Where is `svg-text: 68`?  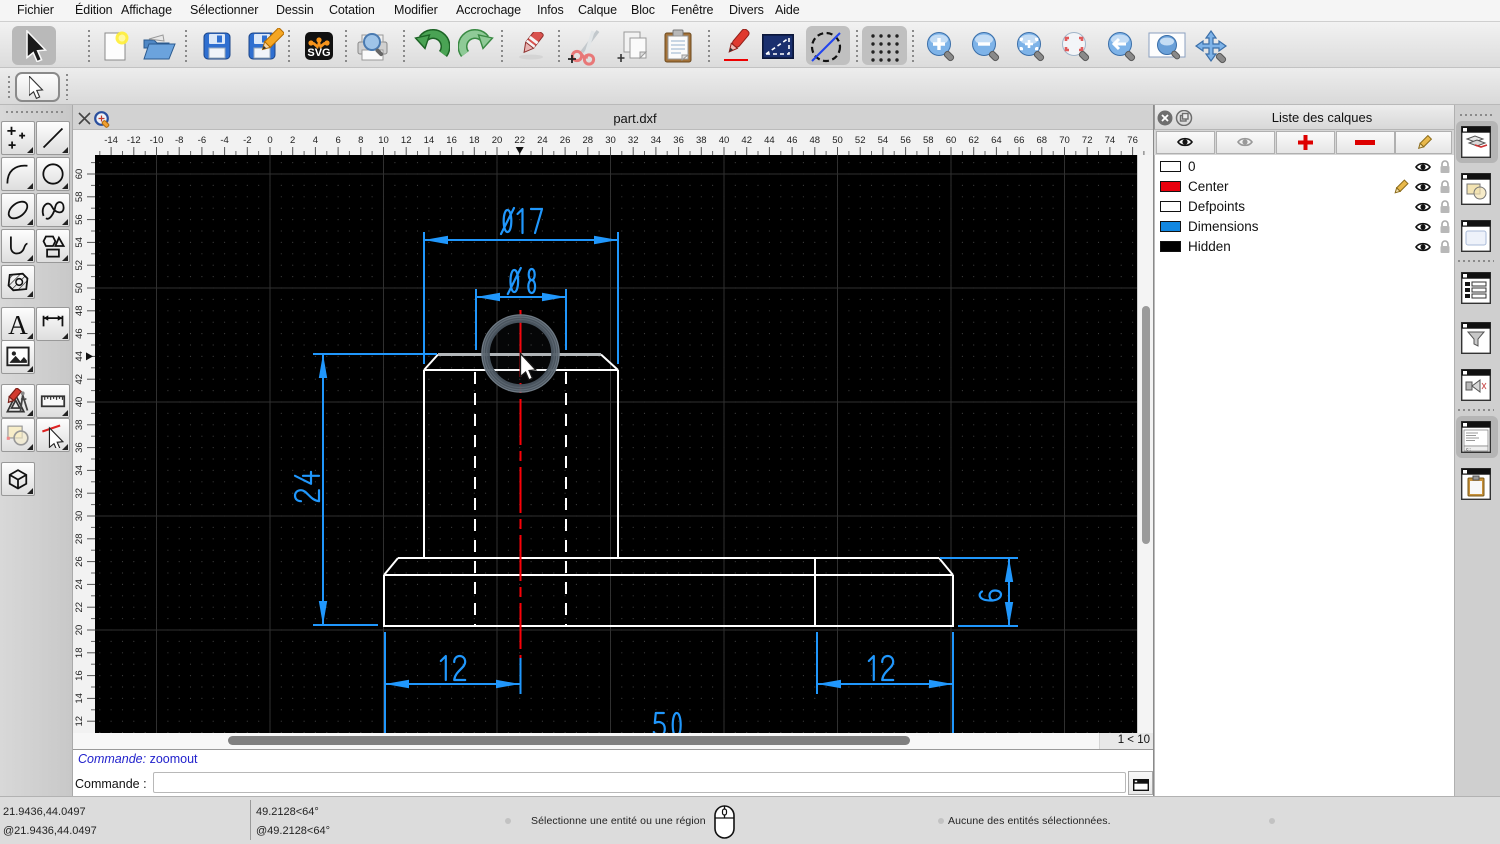 svg-text: 68 is located at coordinates (1042, 140).